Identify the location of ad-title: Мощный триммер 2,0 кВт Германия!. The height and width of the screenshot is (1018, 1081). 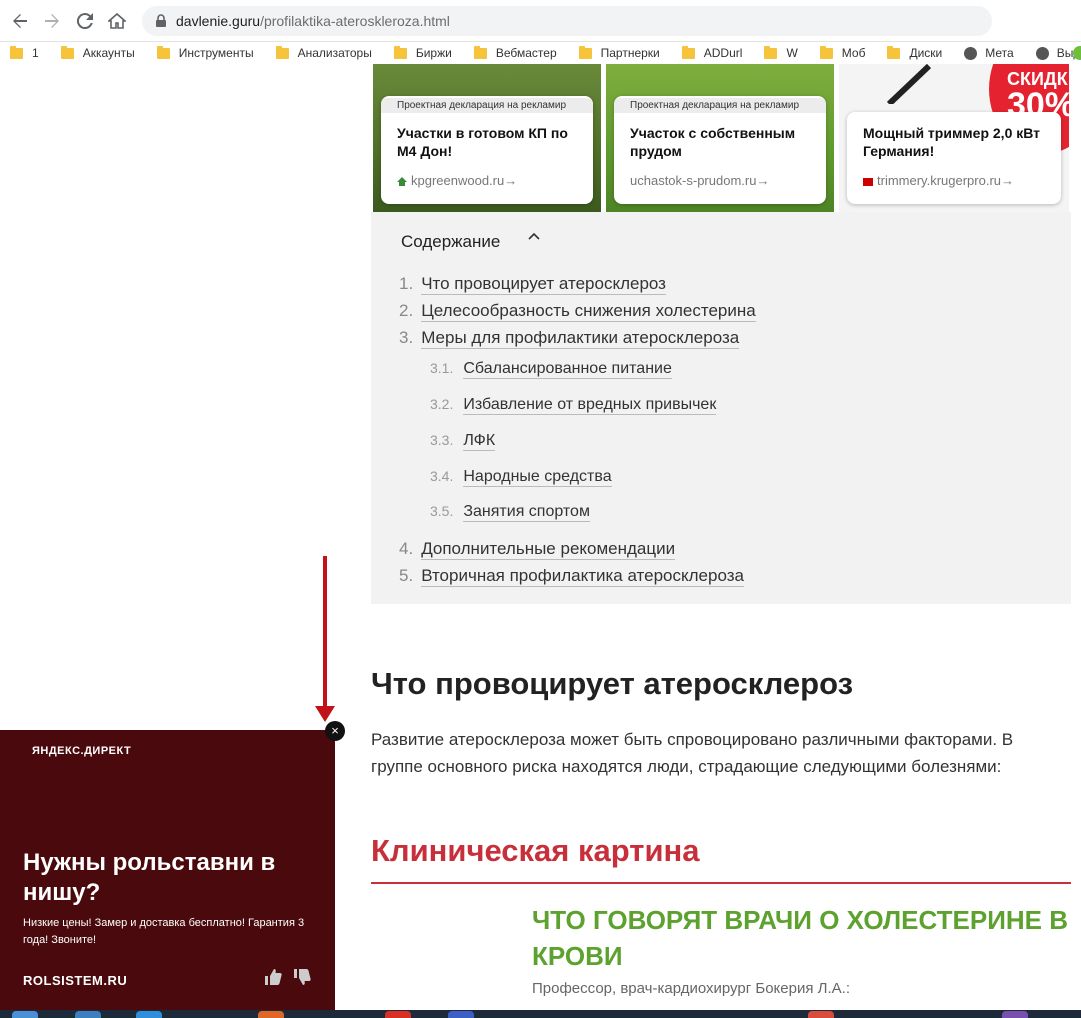
(952, 142).